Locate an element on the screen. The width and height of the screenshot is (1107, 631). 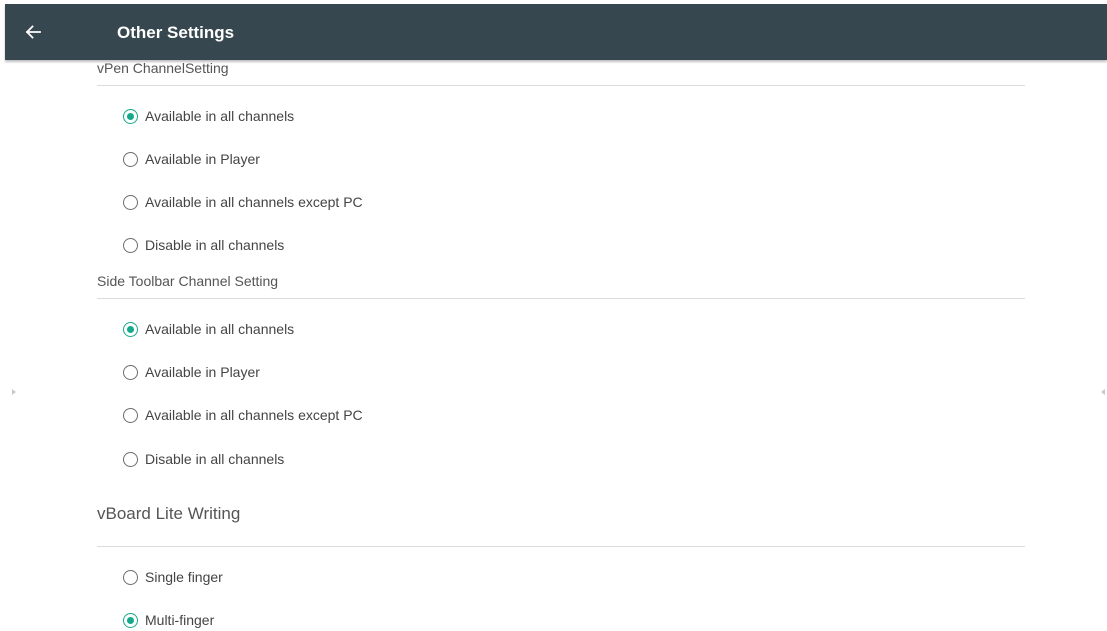
section-header-vboard-lite: vBoard Lite Writing is located at coordinates (561, 525).